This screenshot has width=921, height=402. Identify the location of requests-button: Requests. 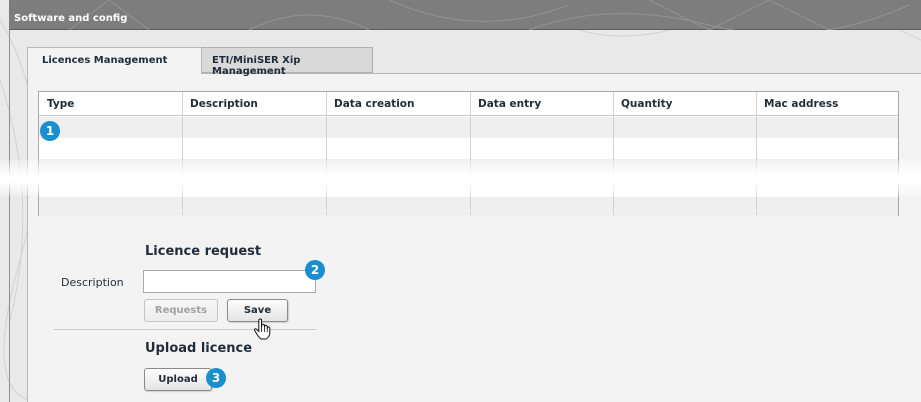
(181, 310).